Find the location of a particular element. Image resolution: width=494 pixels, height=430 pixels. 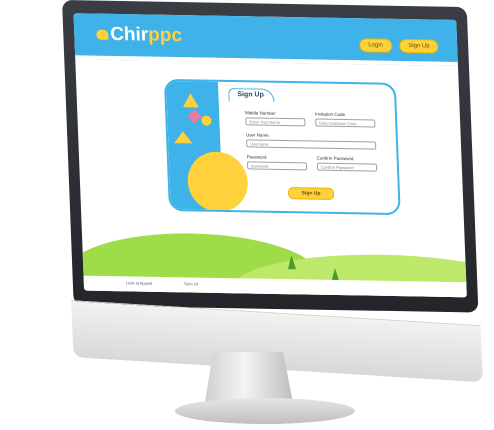

confirm-label: Confirm Password is located at coordinates (335, 158).